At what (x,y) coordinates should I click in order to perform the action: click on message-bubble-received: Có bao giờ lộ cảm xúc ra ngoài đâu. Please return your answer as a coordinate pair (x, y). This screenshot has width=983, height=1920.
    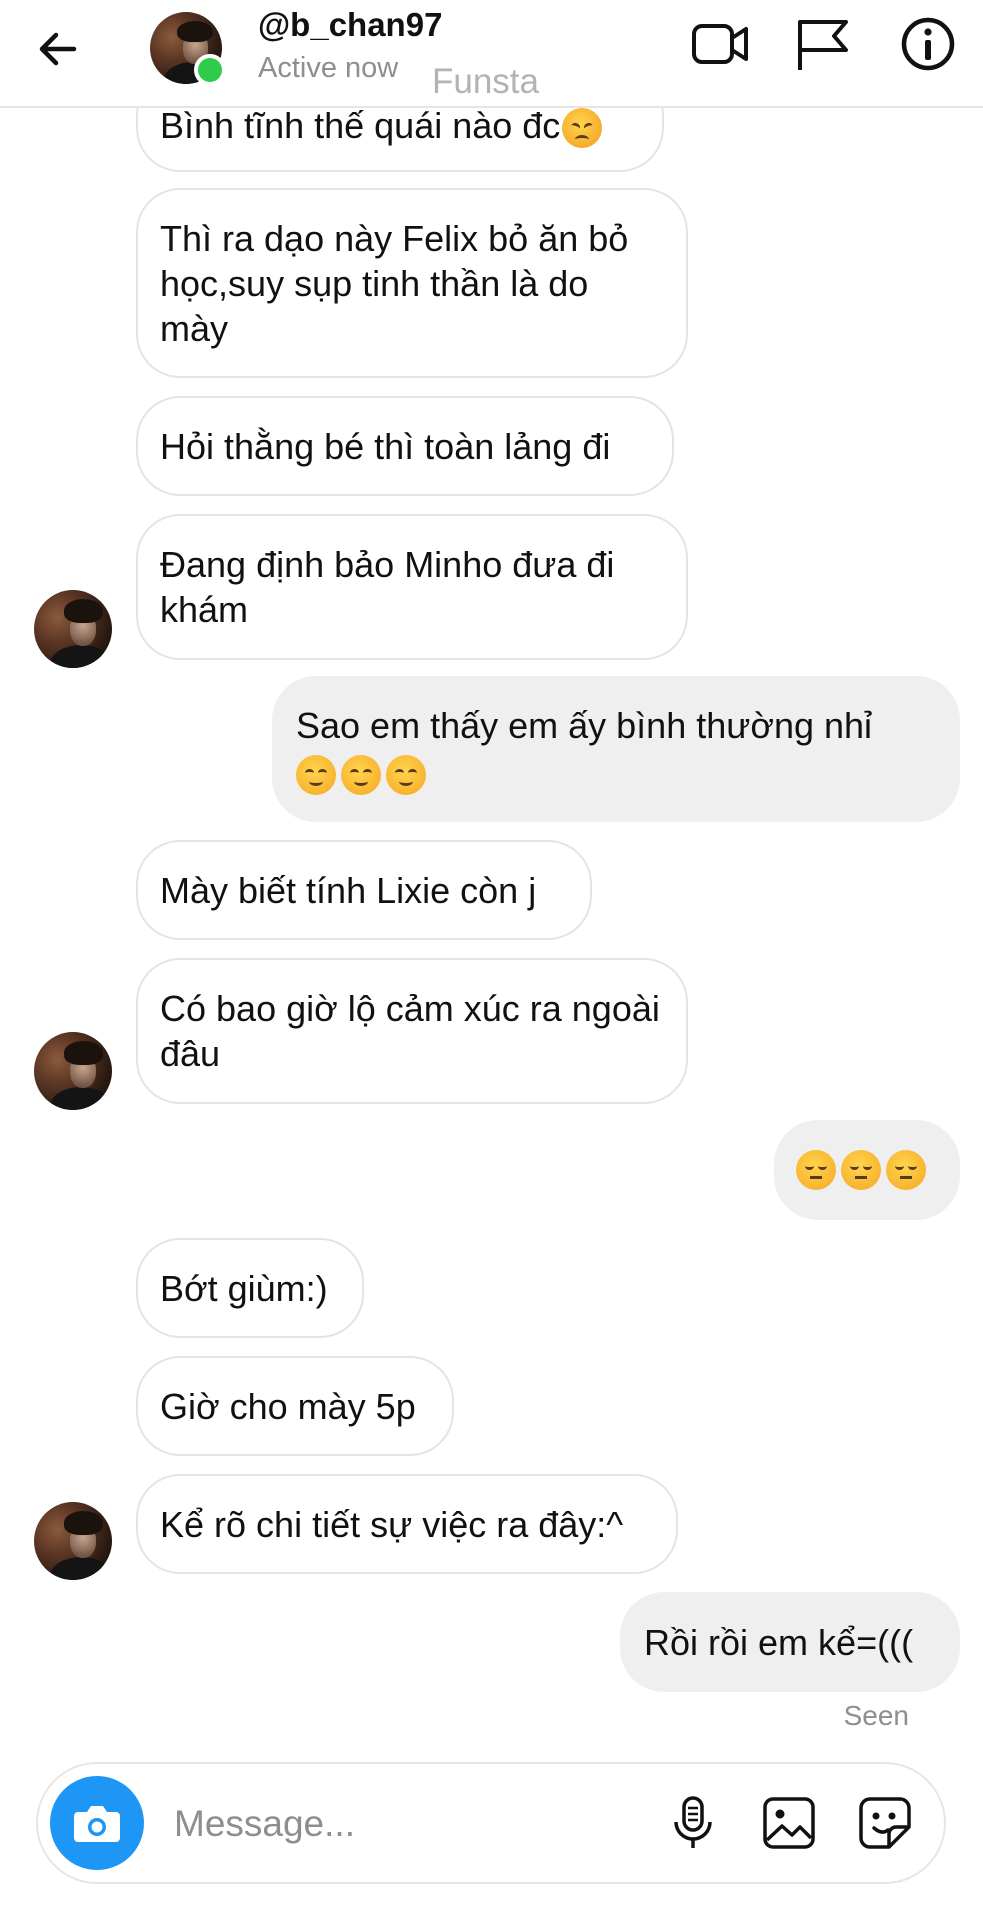
    Looking at the image, I should click on (412, 1031).